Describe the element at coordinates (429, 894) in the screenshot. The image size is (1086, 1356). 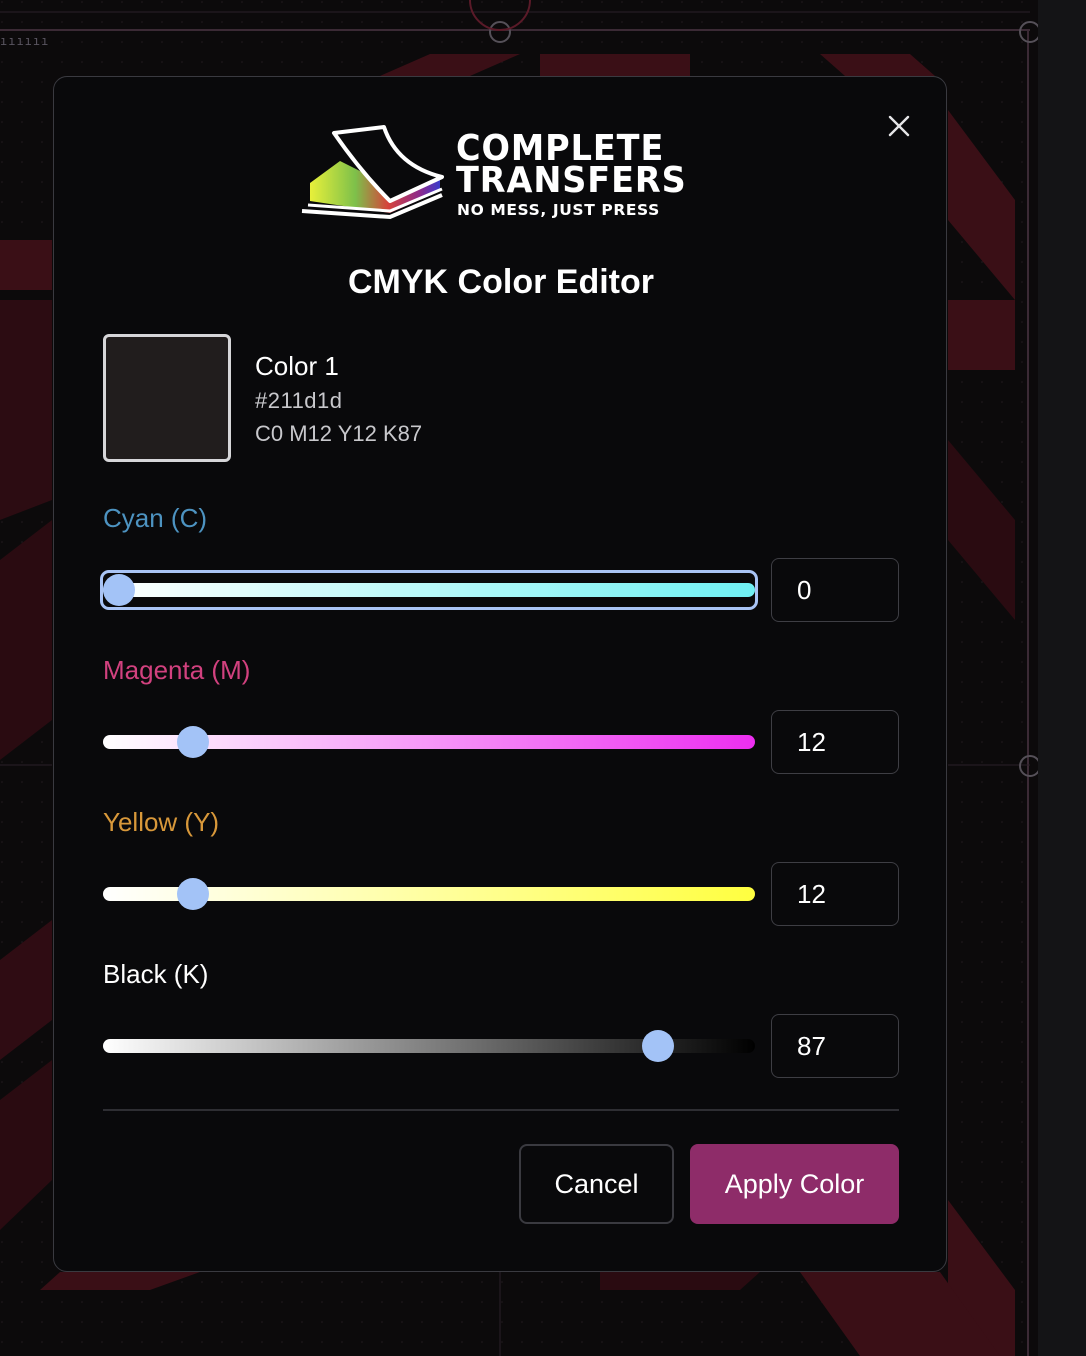
I see `yellow-slider` at that location.